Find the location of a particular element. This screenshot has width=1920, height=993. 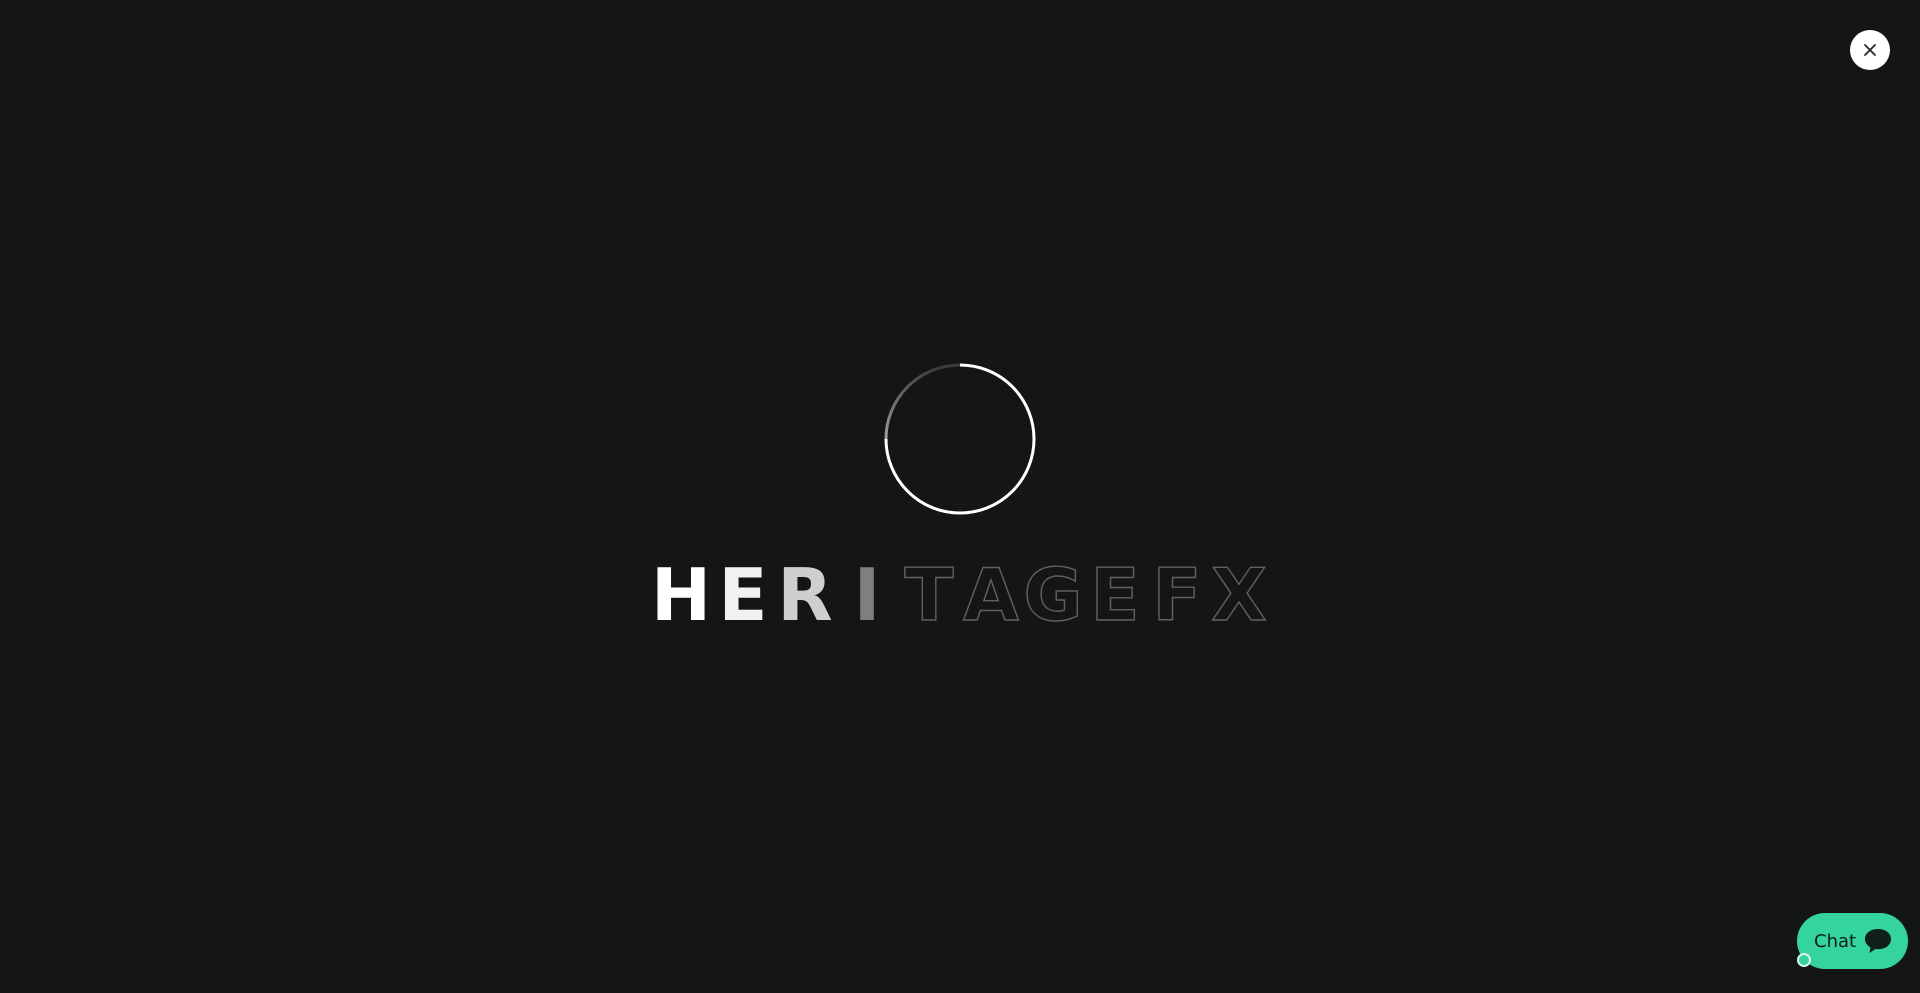

chat-button: Chat is located at coordinates (1852, 941).